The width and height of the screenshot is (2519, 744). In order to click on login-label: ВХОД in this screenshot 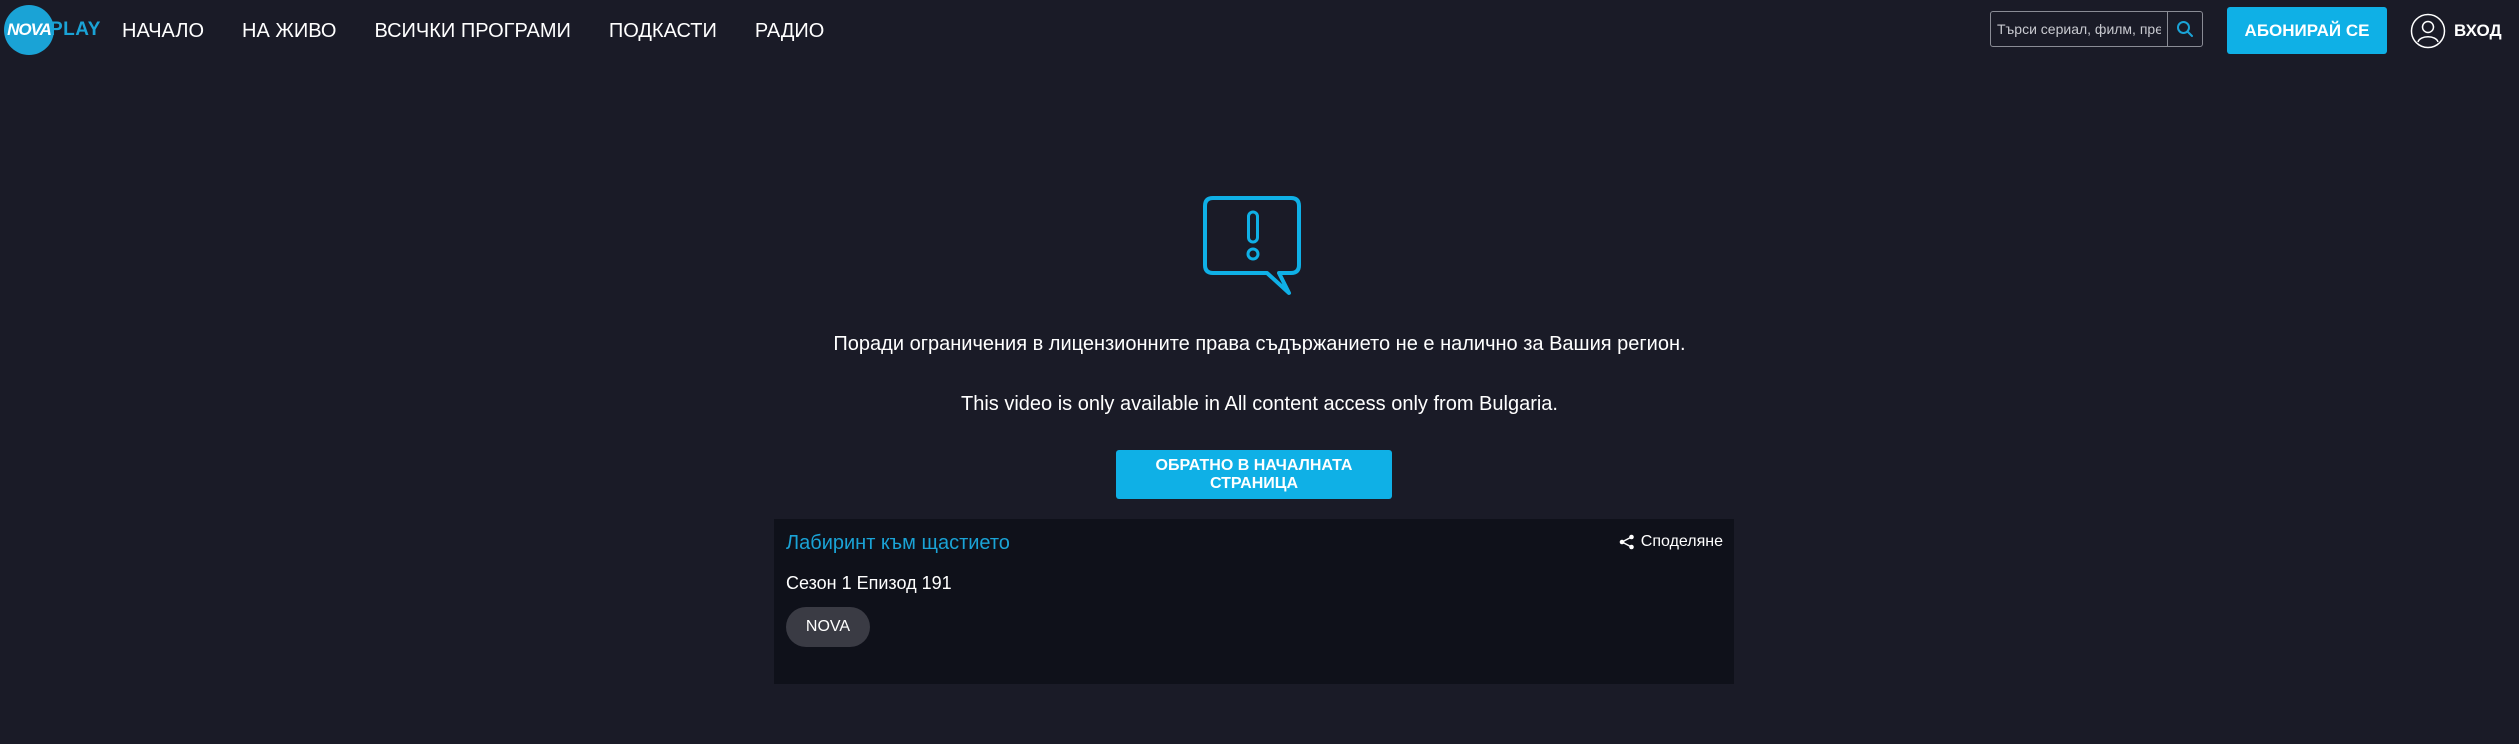, I will do `click(2478, 30)`.